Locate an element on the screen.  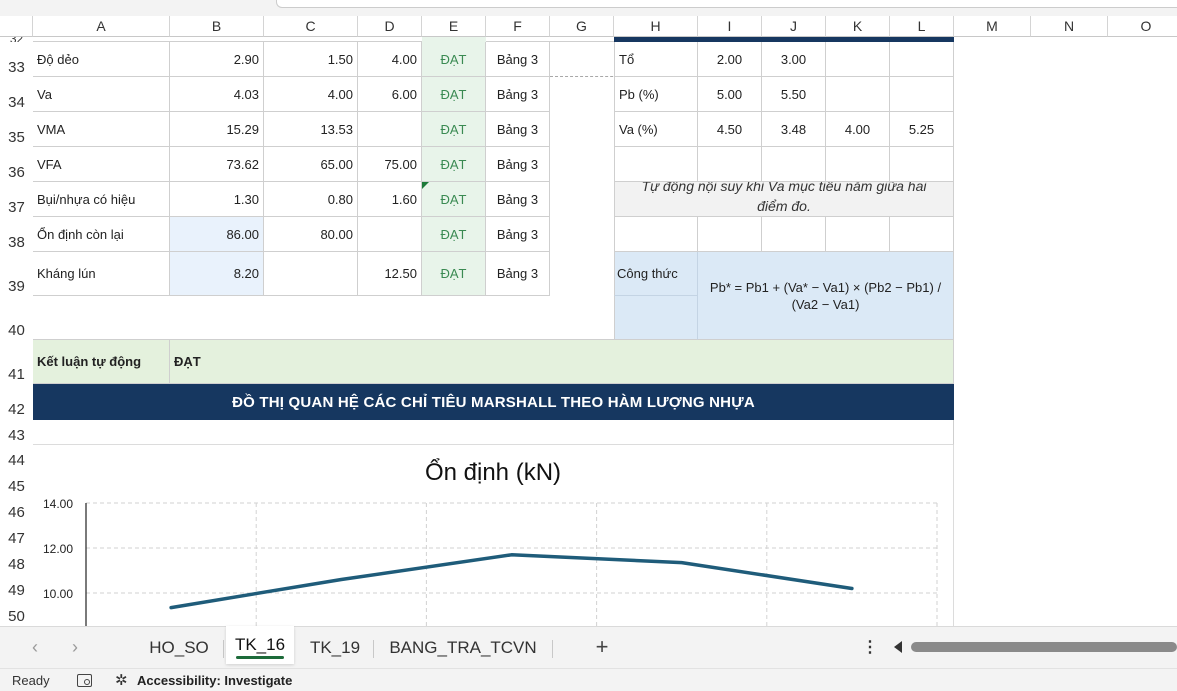
next-sheet-icon: › is located at coordinates (75, 647).